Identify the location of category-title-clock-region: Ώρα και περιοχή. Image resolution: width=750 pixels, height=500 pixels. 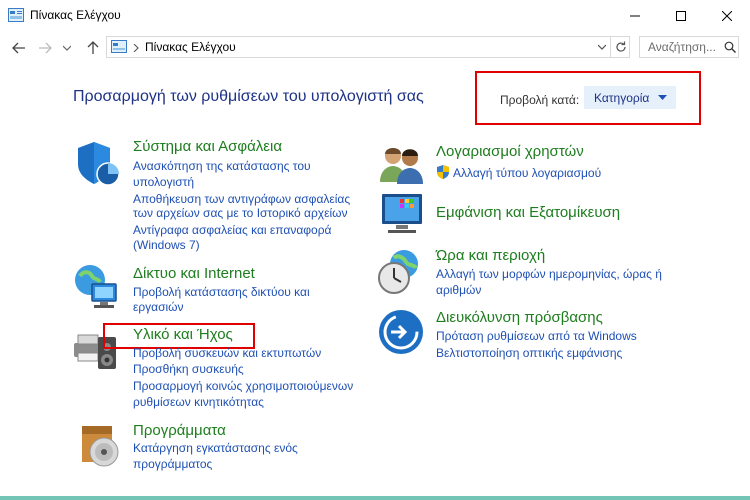
(490, 255).